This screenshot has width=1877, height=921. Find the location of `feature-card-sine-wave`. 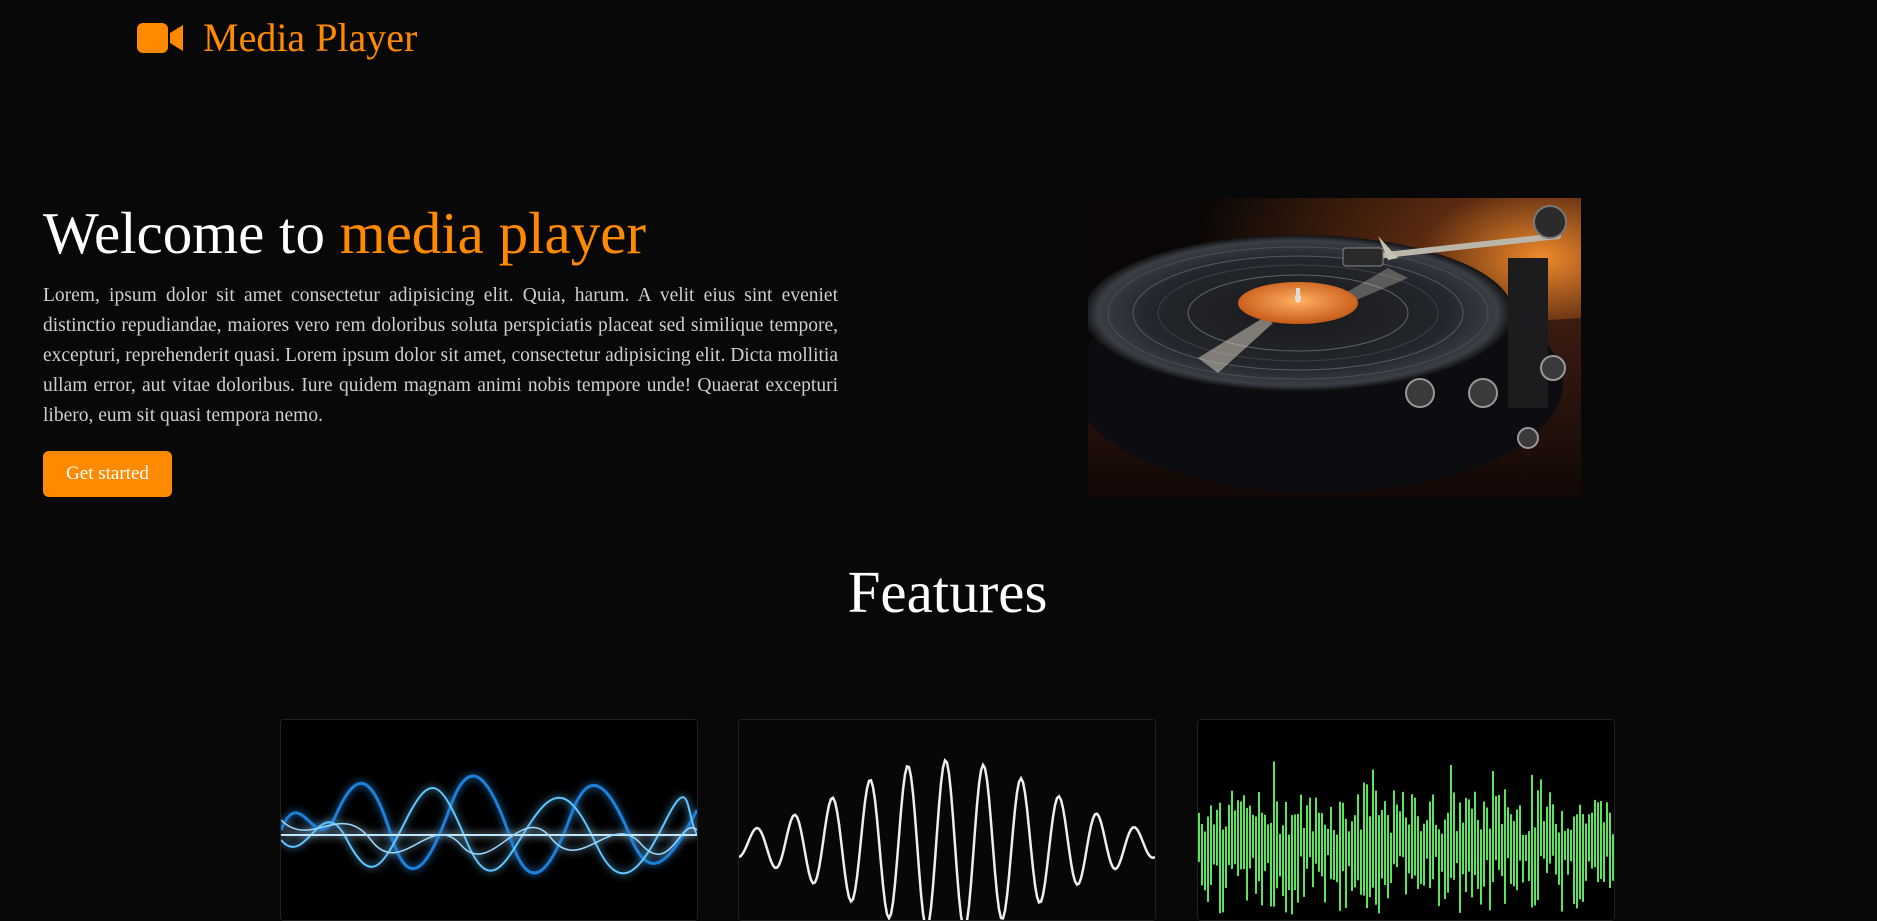

feature-card-sine-wave is located at coordinates (947, 820).